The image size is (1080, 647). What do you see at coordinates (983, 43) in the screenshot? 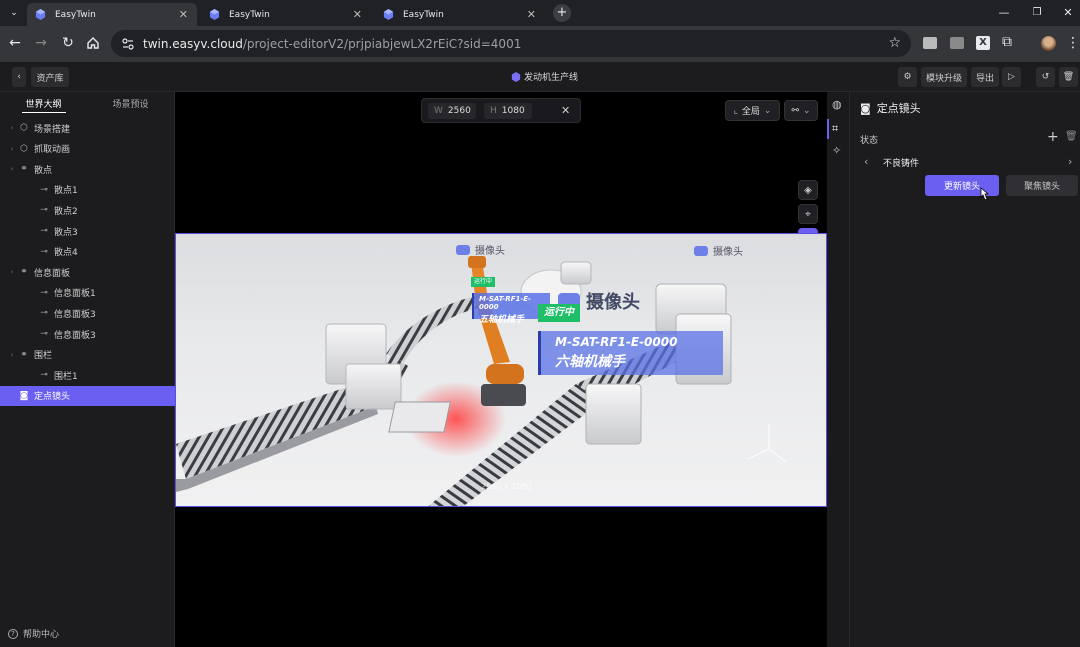
I see `excel-extension-icon: X` at bounding box center [983, 43].